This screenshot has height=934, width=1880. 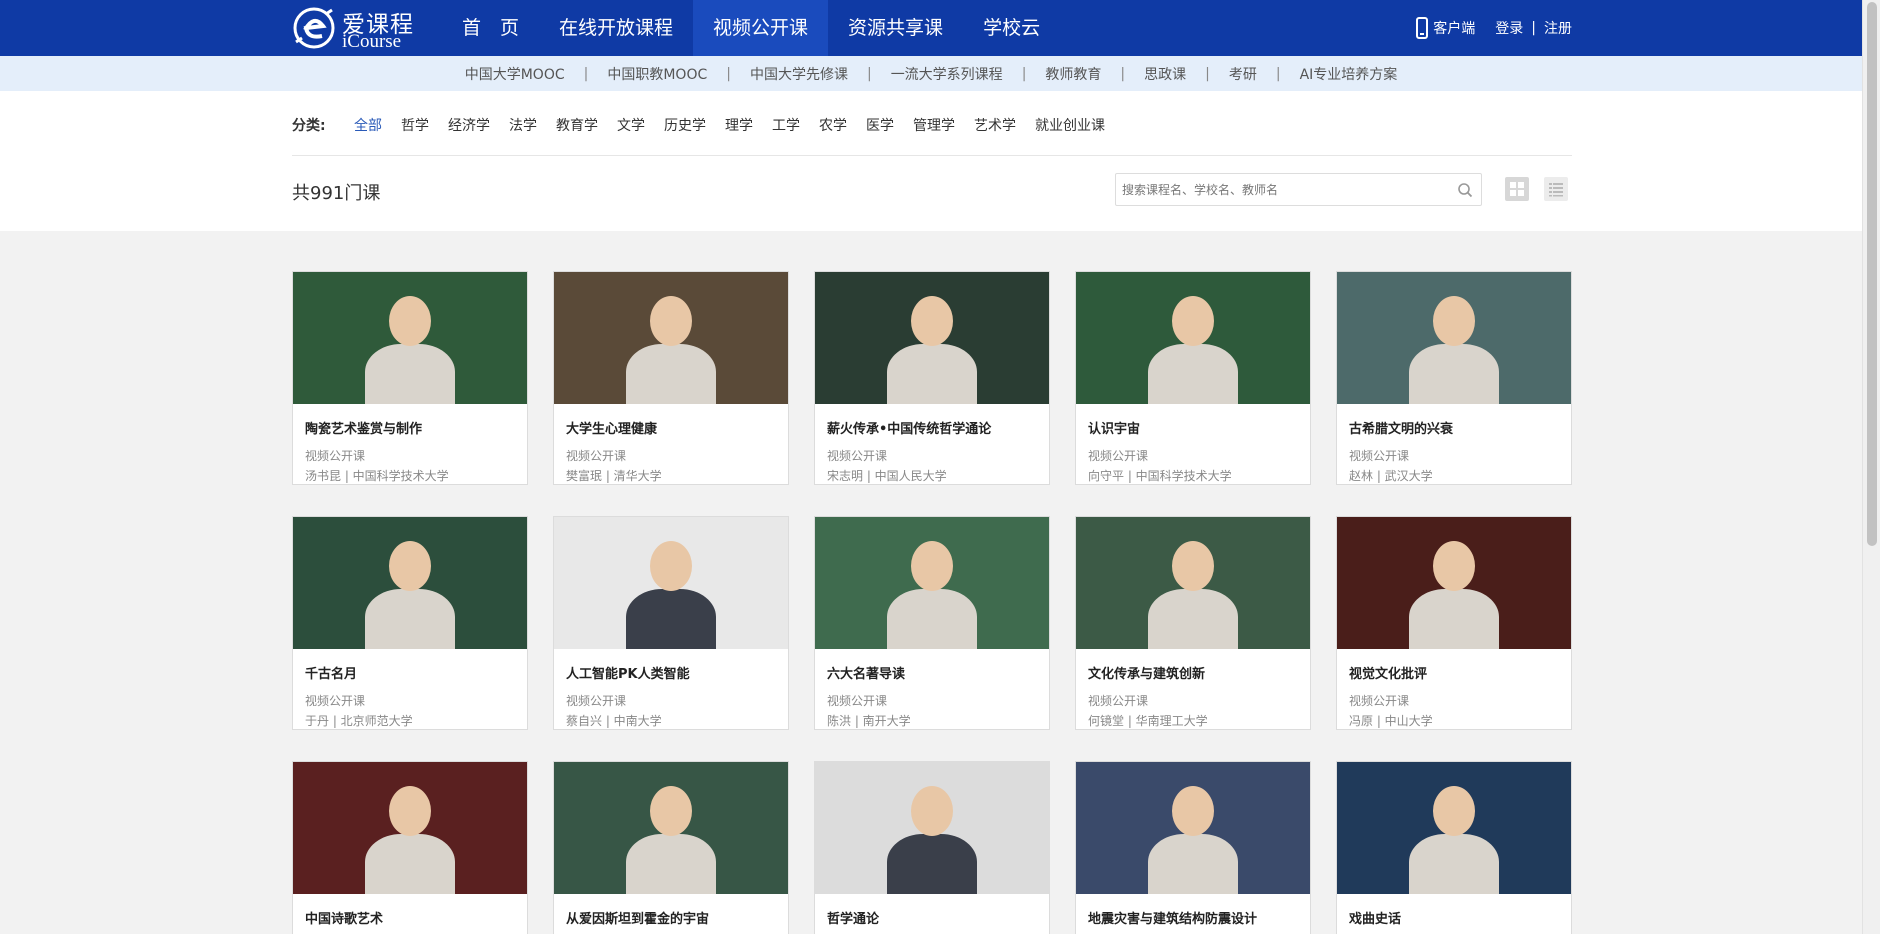 I want to click on course-title: 大学生心理健康, so click(x=671, y=427).